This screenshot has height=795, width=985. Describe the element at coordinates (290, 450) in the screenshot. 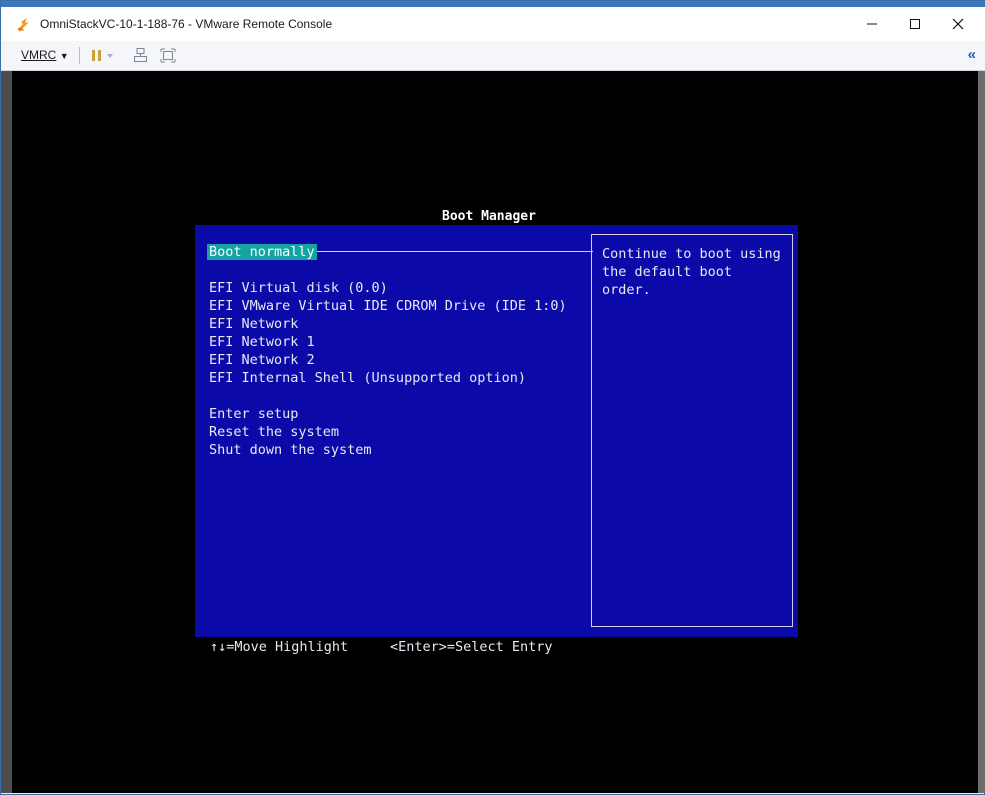

I see `boot-action: Shut down the system` at that location.